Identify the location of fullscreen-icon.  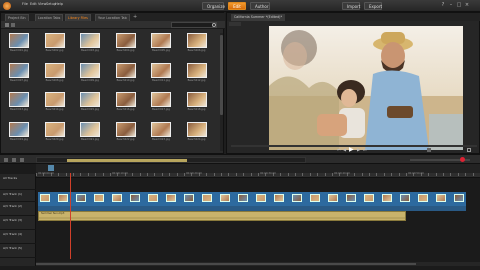
(469, 150).